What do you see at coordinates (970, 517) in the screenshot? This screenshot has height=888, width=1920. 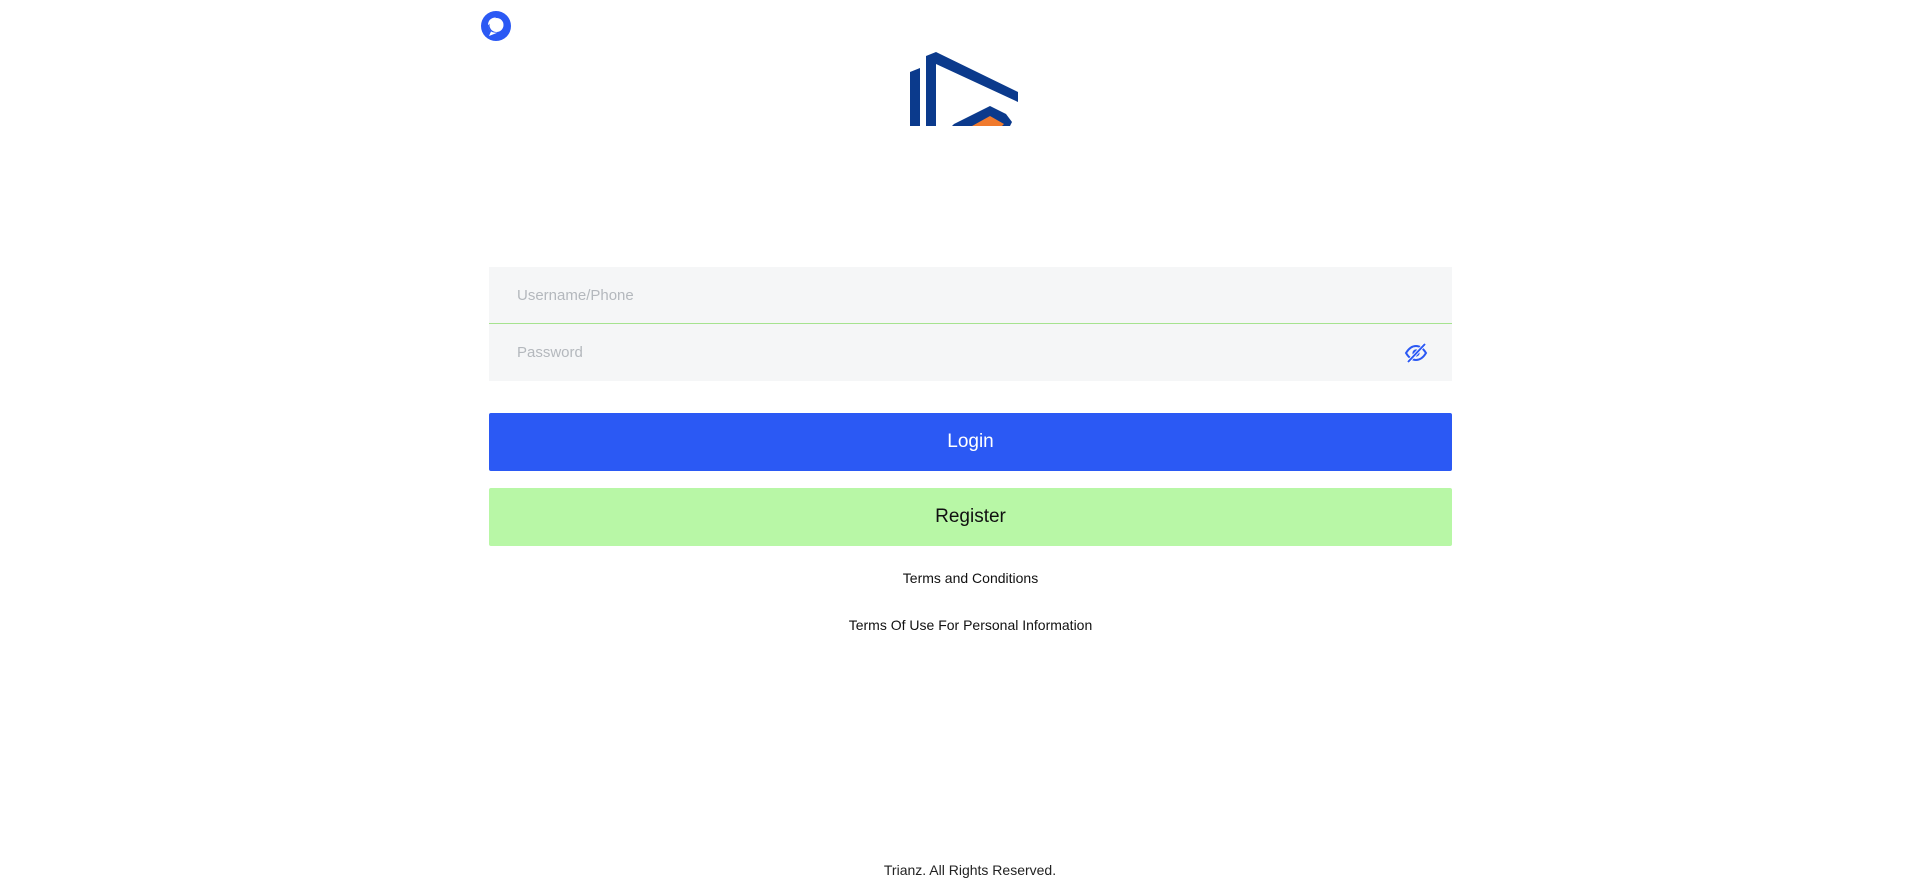 I see `register-button: Register` at bounding box center [970, 517].